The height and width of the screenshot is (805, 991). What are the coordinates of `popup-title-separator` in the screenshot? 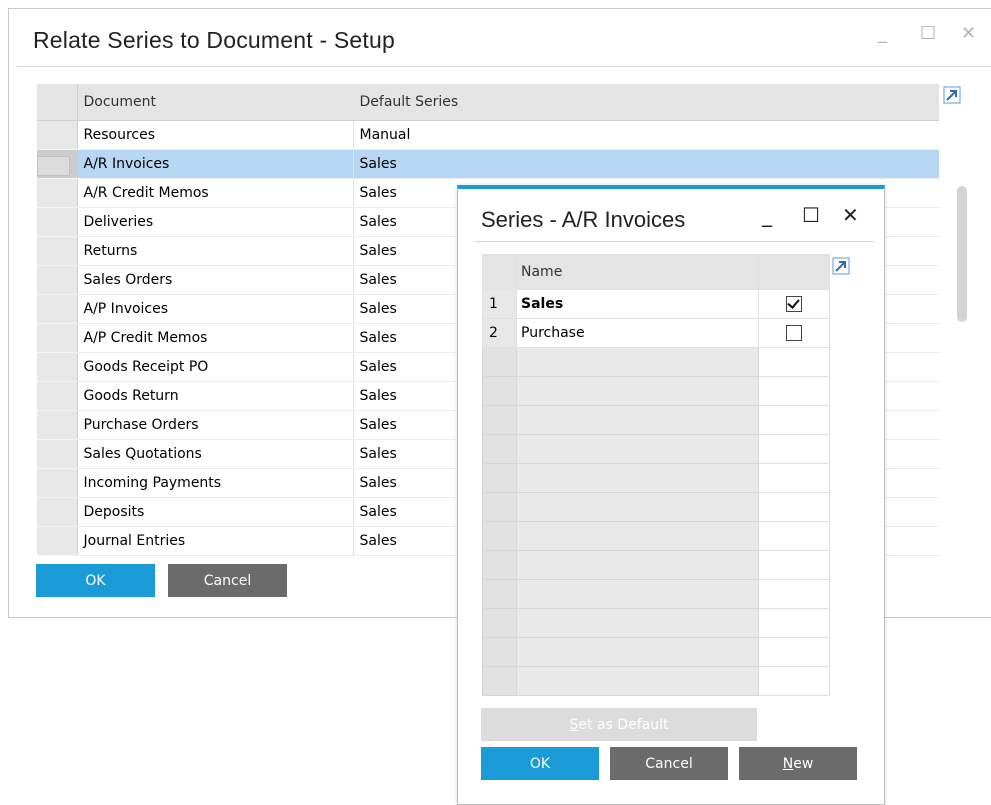 It's located at (674, 241).